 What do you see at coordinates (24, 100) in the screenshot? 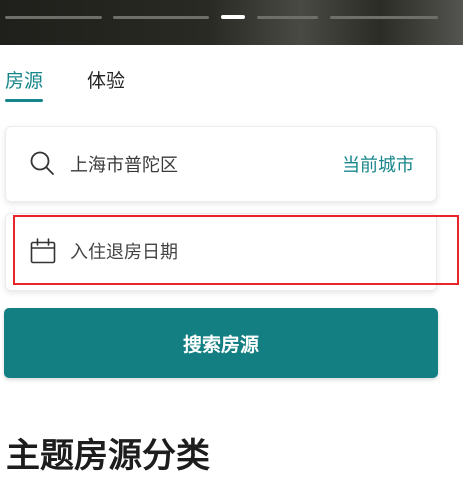
I see `active-tab-indicator` at bounding box center [24, 100].